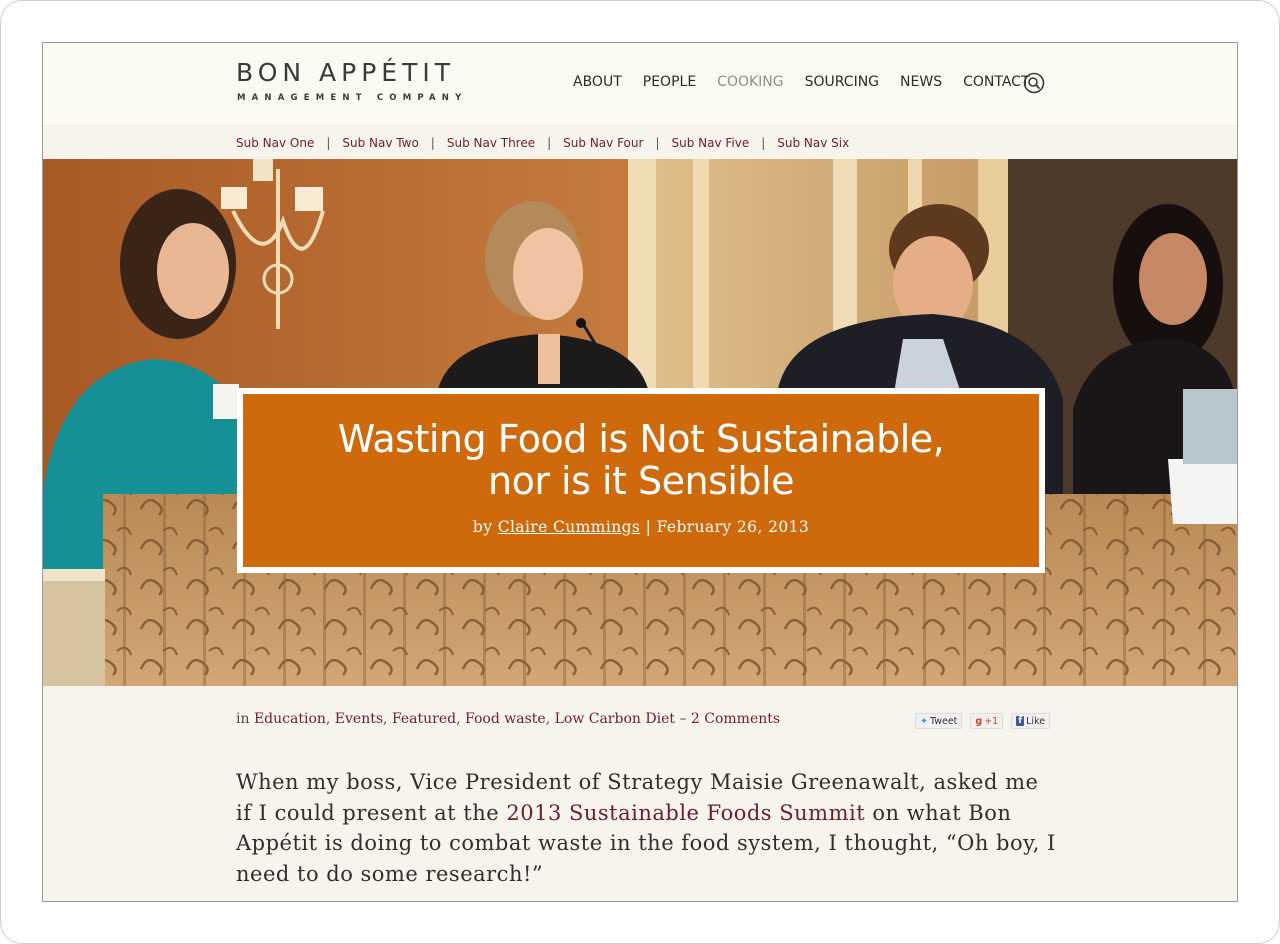 Image resolution: width=1280 pixels, height=944 pixels. Describe the element at coordinates (345, 72) in the screenshot. I see `logo: BON APPÉTIT` at that location.